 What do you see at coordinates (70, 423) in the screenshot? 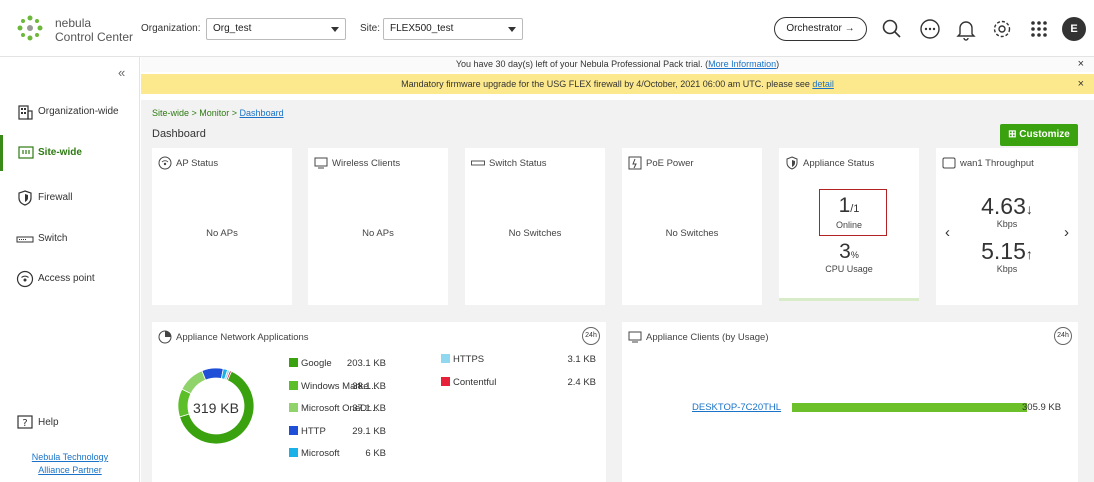
I see `sidebar-item-help: ? Help` at bounding box center [70, 423].